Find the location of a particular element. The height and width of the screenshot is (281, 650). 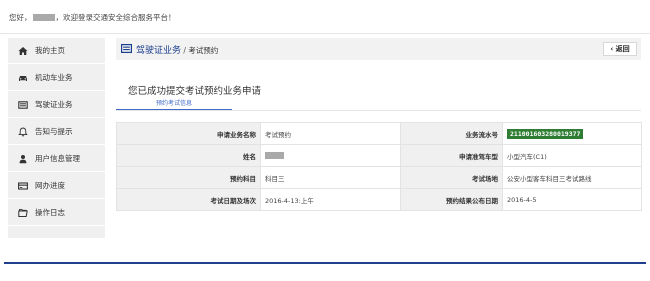

exam-venue-label: 考试场地 is located at coordinates (451, 177).